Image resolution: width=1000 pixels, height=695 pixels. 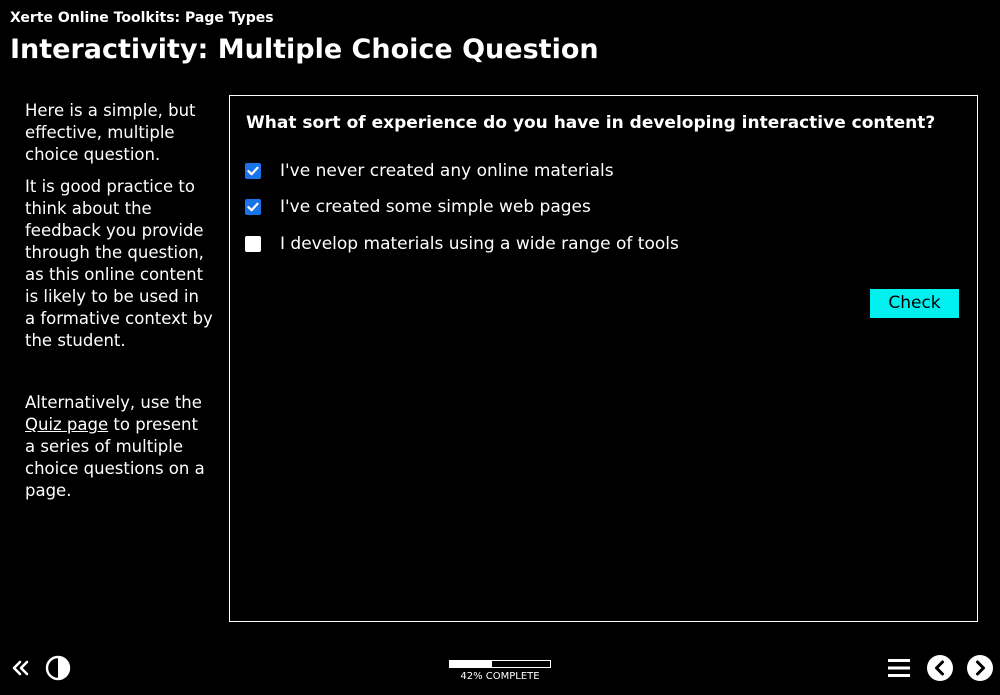 I want to click on hamburger-menu-icon, so click(x=899, y=670).